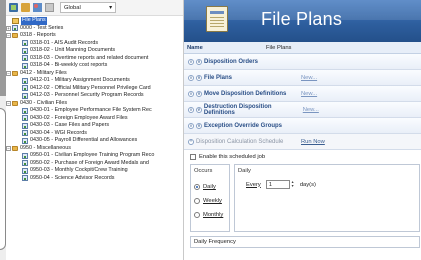  Describe the element at coordinates (277, 184) in the screenshot. I see `every-days-input: 1` at that location.